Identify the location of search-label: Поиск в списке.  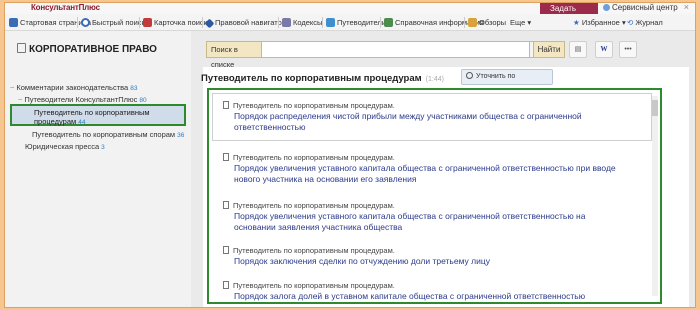
(234, 55).